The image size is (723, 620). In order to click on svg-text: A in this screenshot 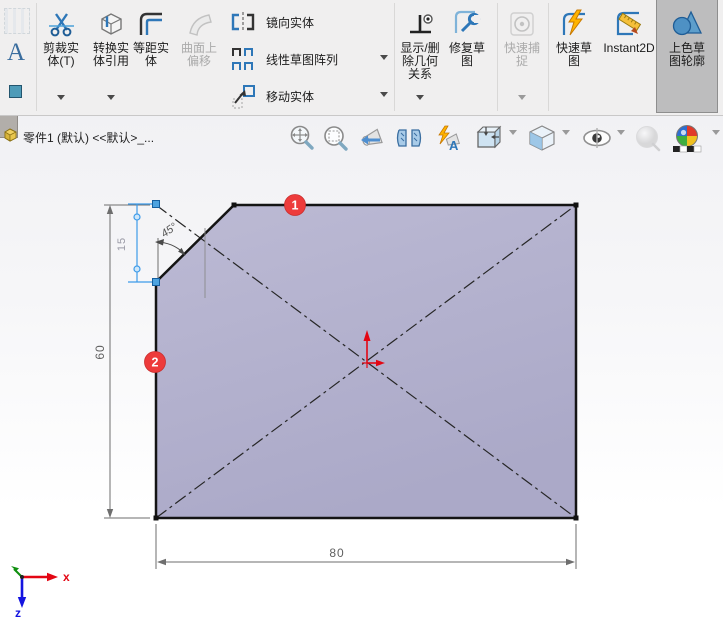, I will do `click(454, 145)`.